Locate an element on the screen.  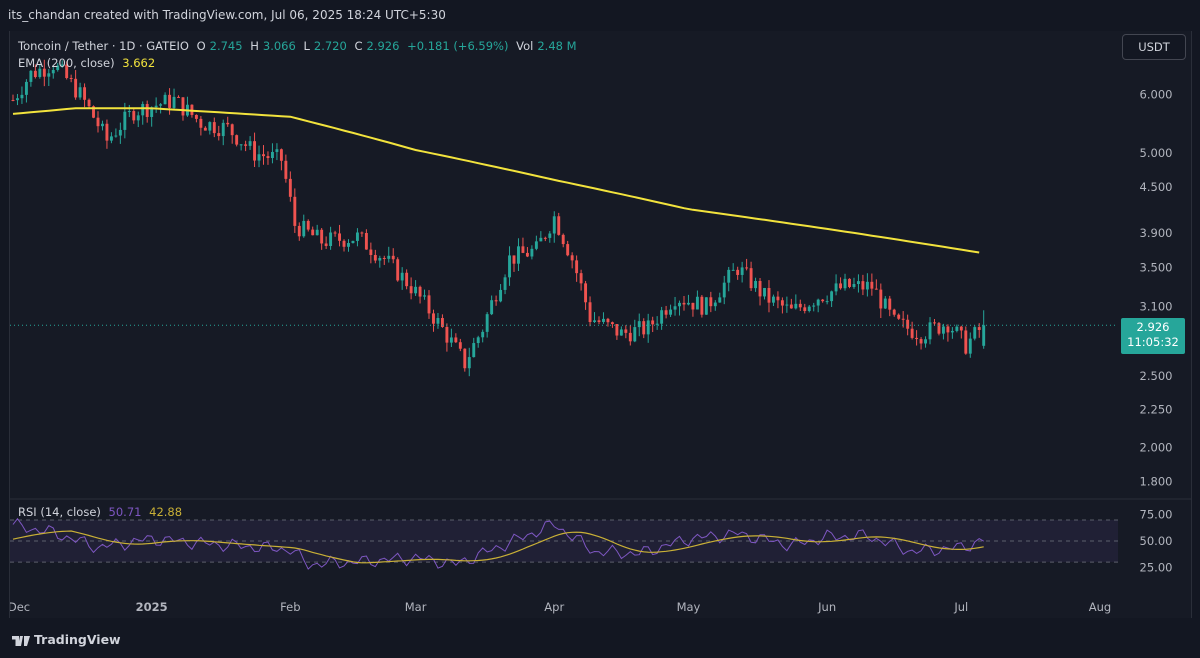
low-label: L is located at coordinates (306, 46).